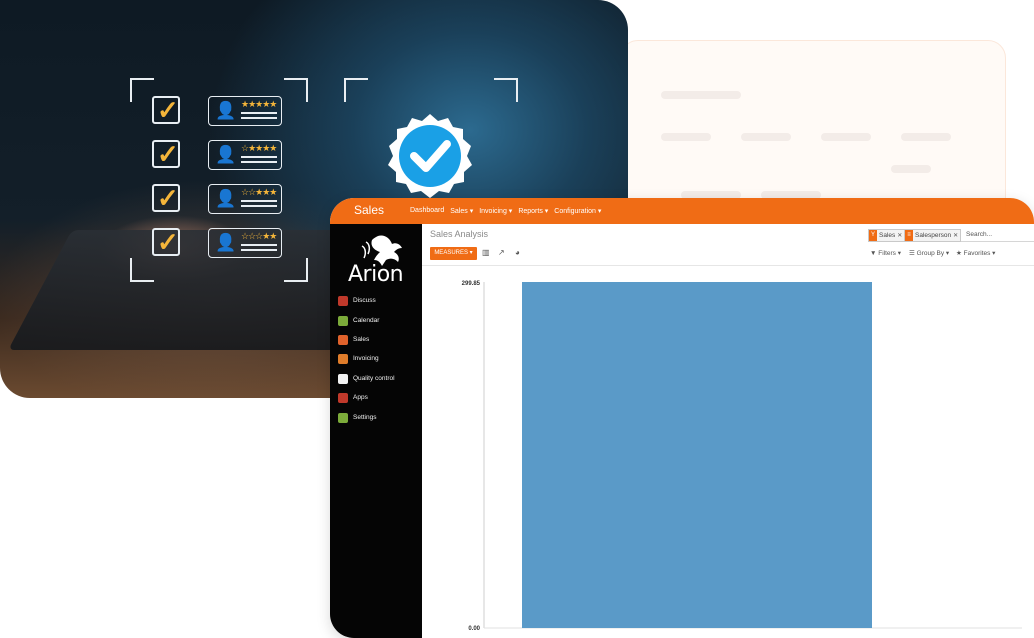  I want to click on sidebar-item-label: Sales, so click(361, 339).